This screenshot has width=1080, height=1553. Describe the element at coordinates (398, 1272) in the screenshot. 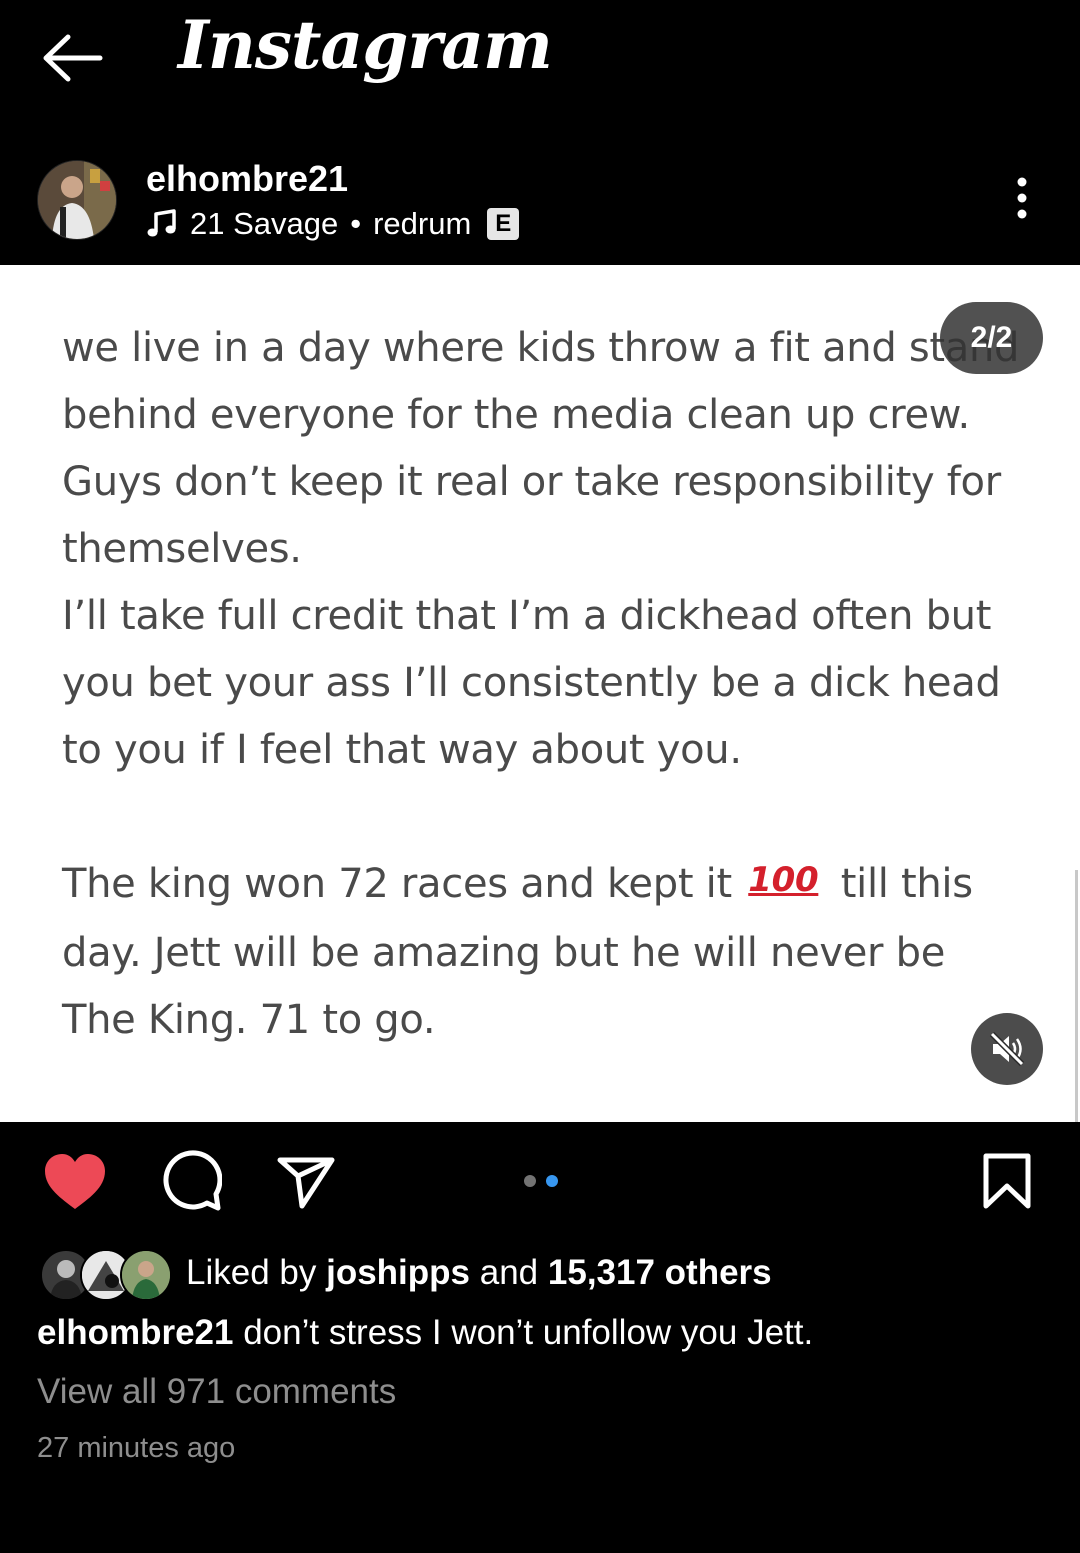

I see `liker-username: joshipps` at that location.